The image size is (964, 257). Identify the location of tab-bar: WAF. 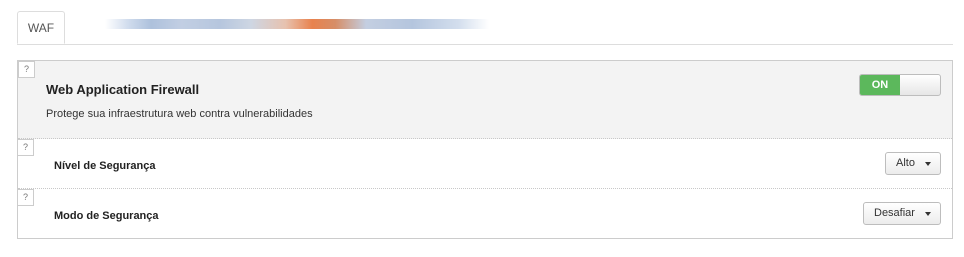
(485, 28).